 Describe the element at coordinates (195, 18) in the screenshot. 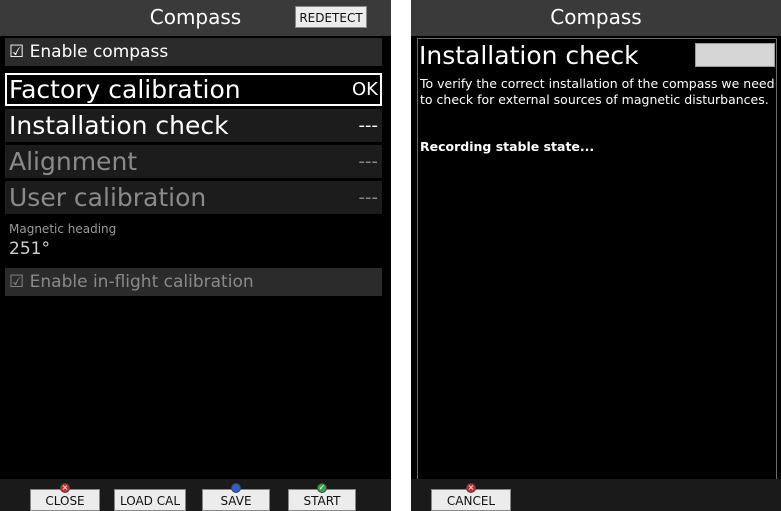

I see `title-bar: Compass REDETECT` at that location.